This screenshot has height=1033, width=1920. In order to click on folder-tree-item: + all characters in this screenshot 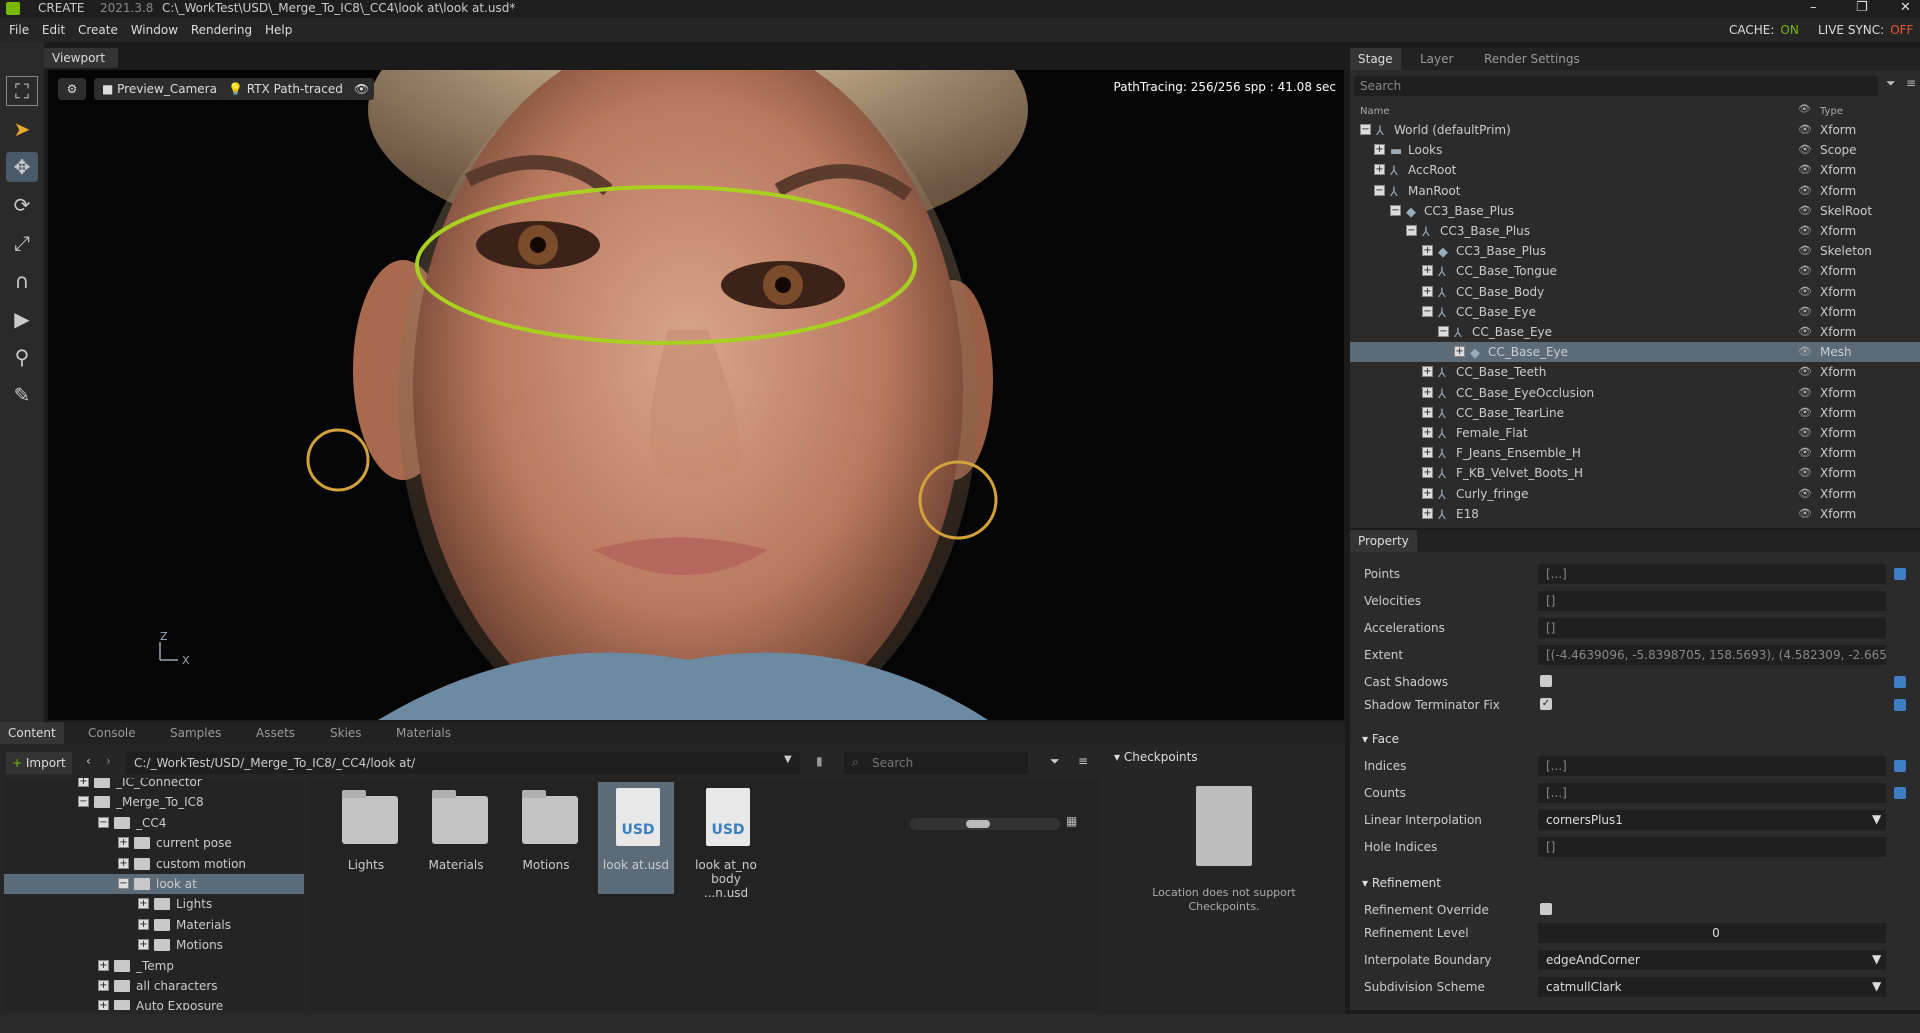, I will do `click(154, 986)`.